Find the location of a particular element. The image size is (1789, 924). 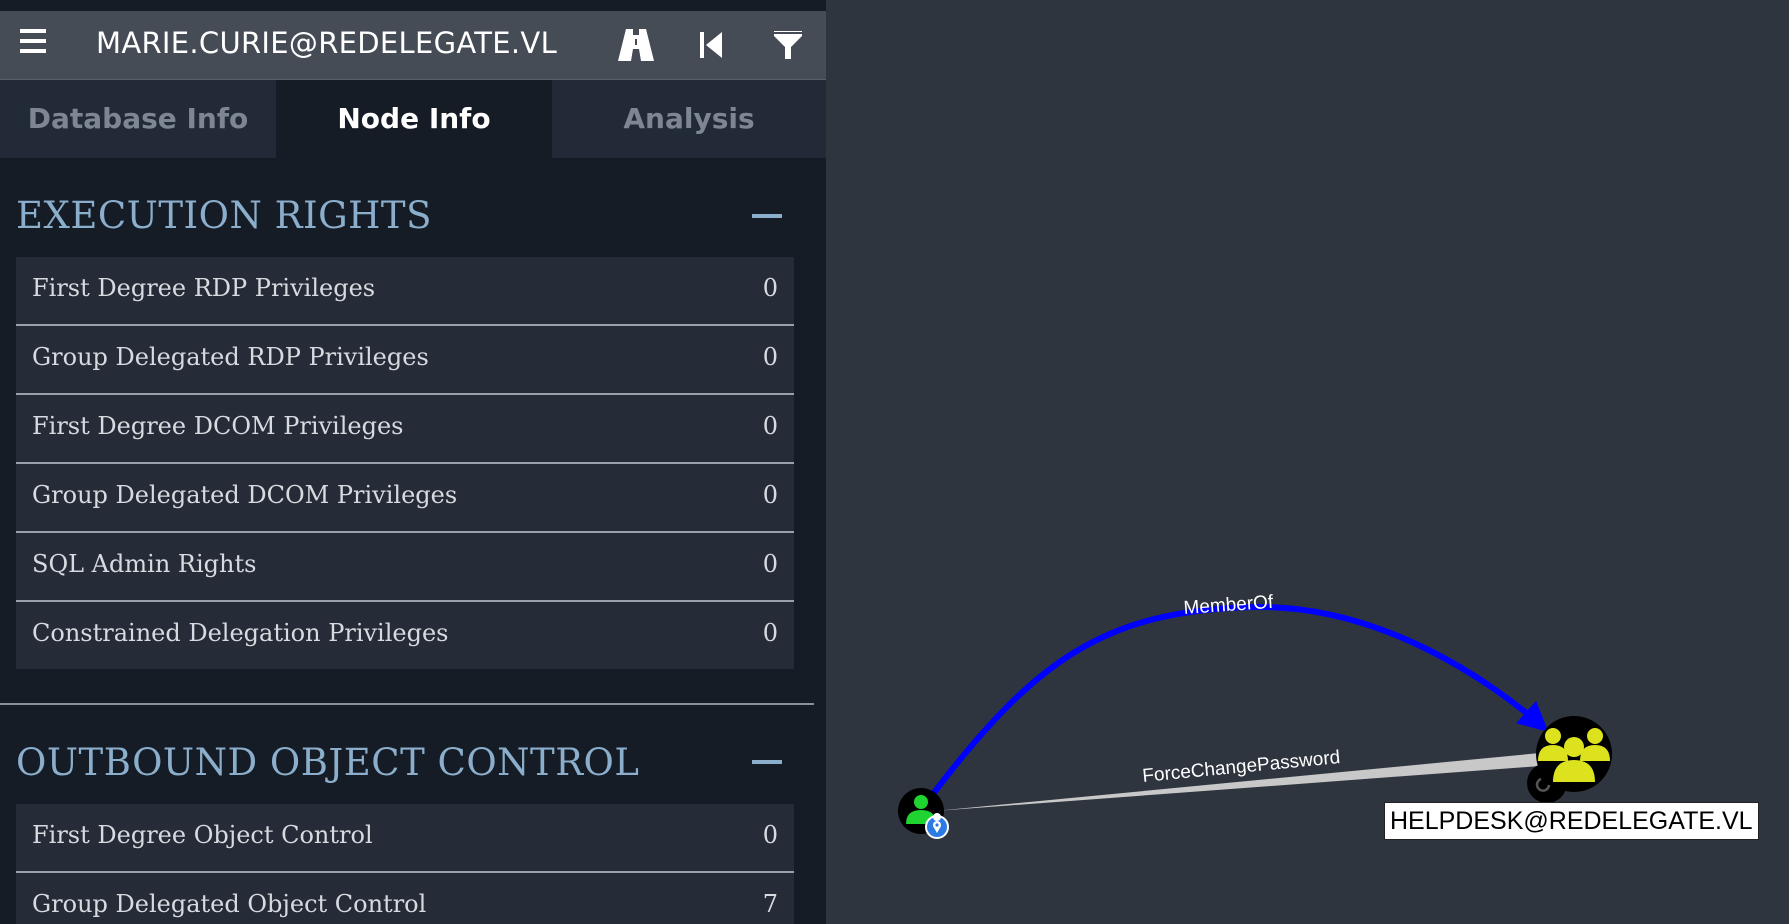

row-label: Group Delegated Object Control is located at coordinates (229, 904).